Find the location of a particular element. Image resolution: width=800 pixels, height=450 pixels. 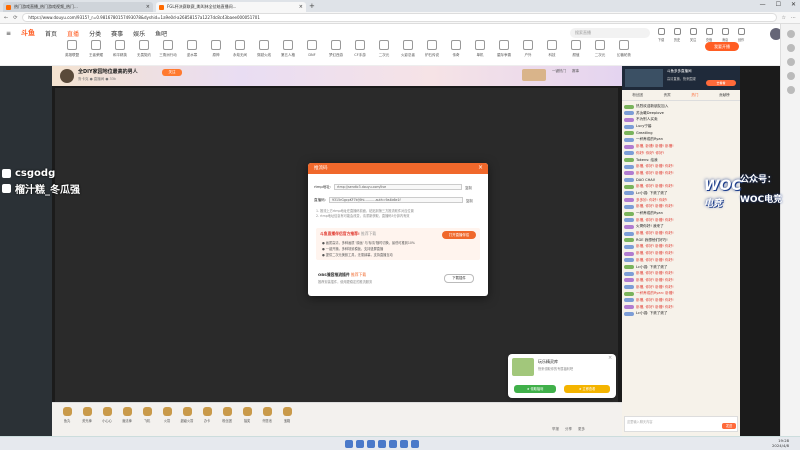

start-broadcast-button: 我要开播 is located at coordinates (722, 46).